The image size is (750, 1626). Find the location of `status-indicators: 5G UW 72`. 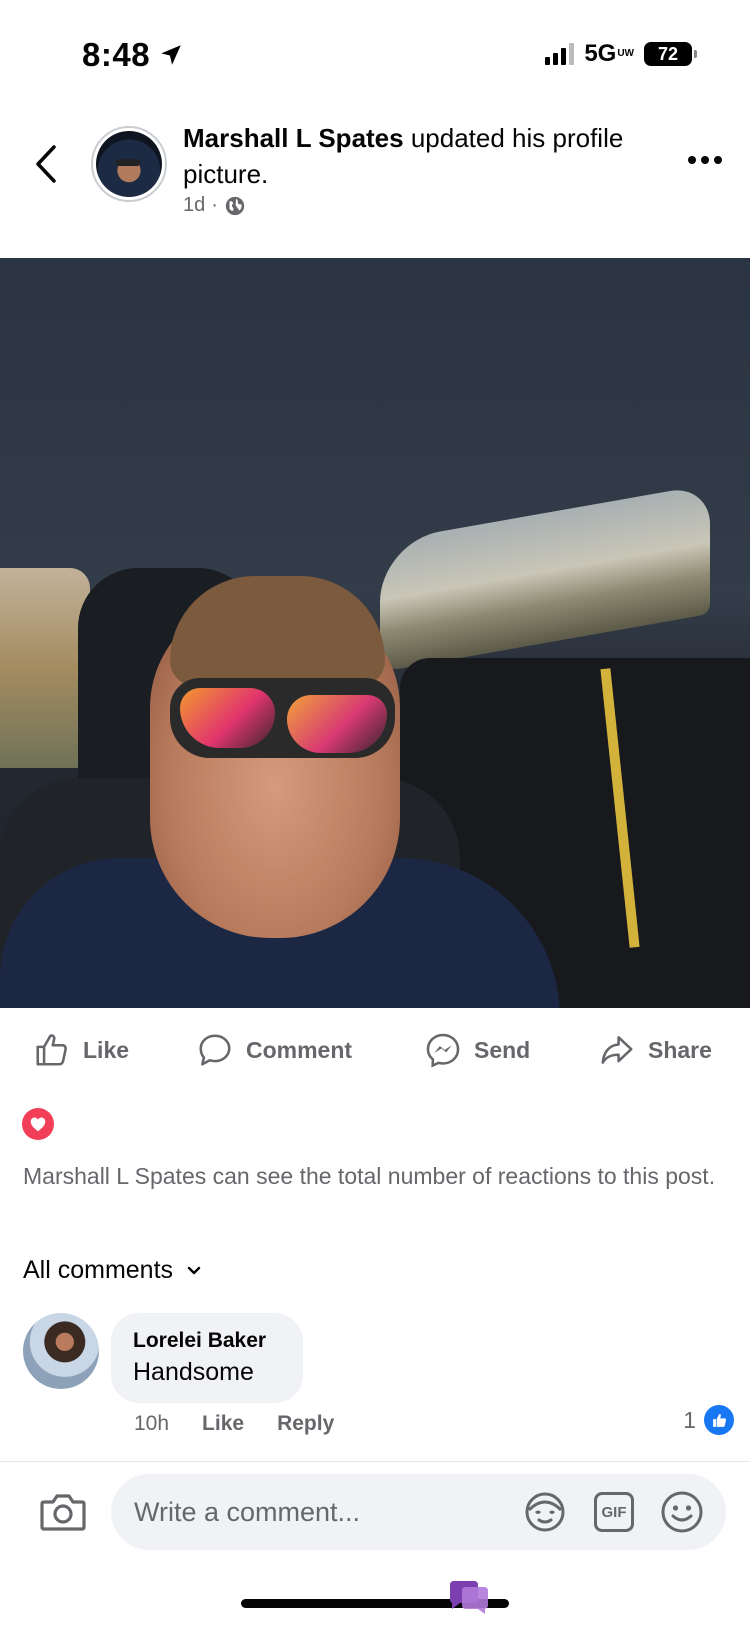

status-indicators: 5G UW 72 is located at coordinates (621, 54).